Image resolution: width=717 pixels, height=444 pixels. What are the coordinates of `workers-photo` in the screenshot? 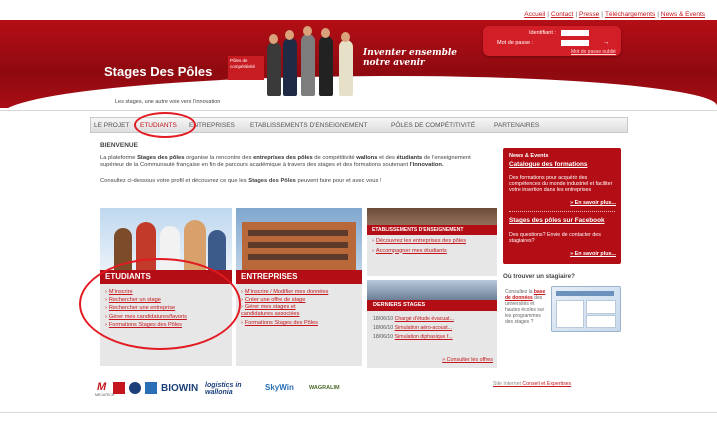 It's located at (432, 290).